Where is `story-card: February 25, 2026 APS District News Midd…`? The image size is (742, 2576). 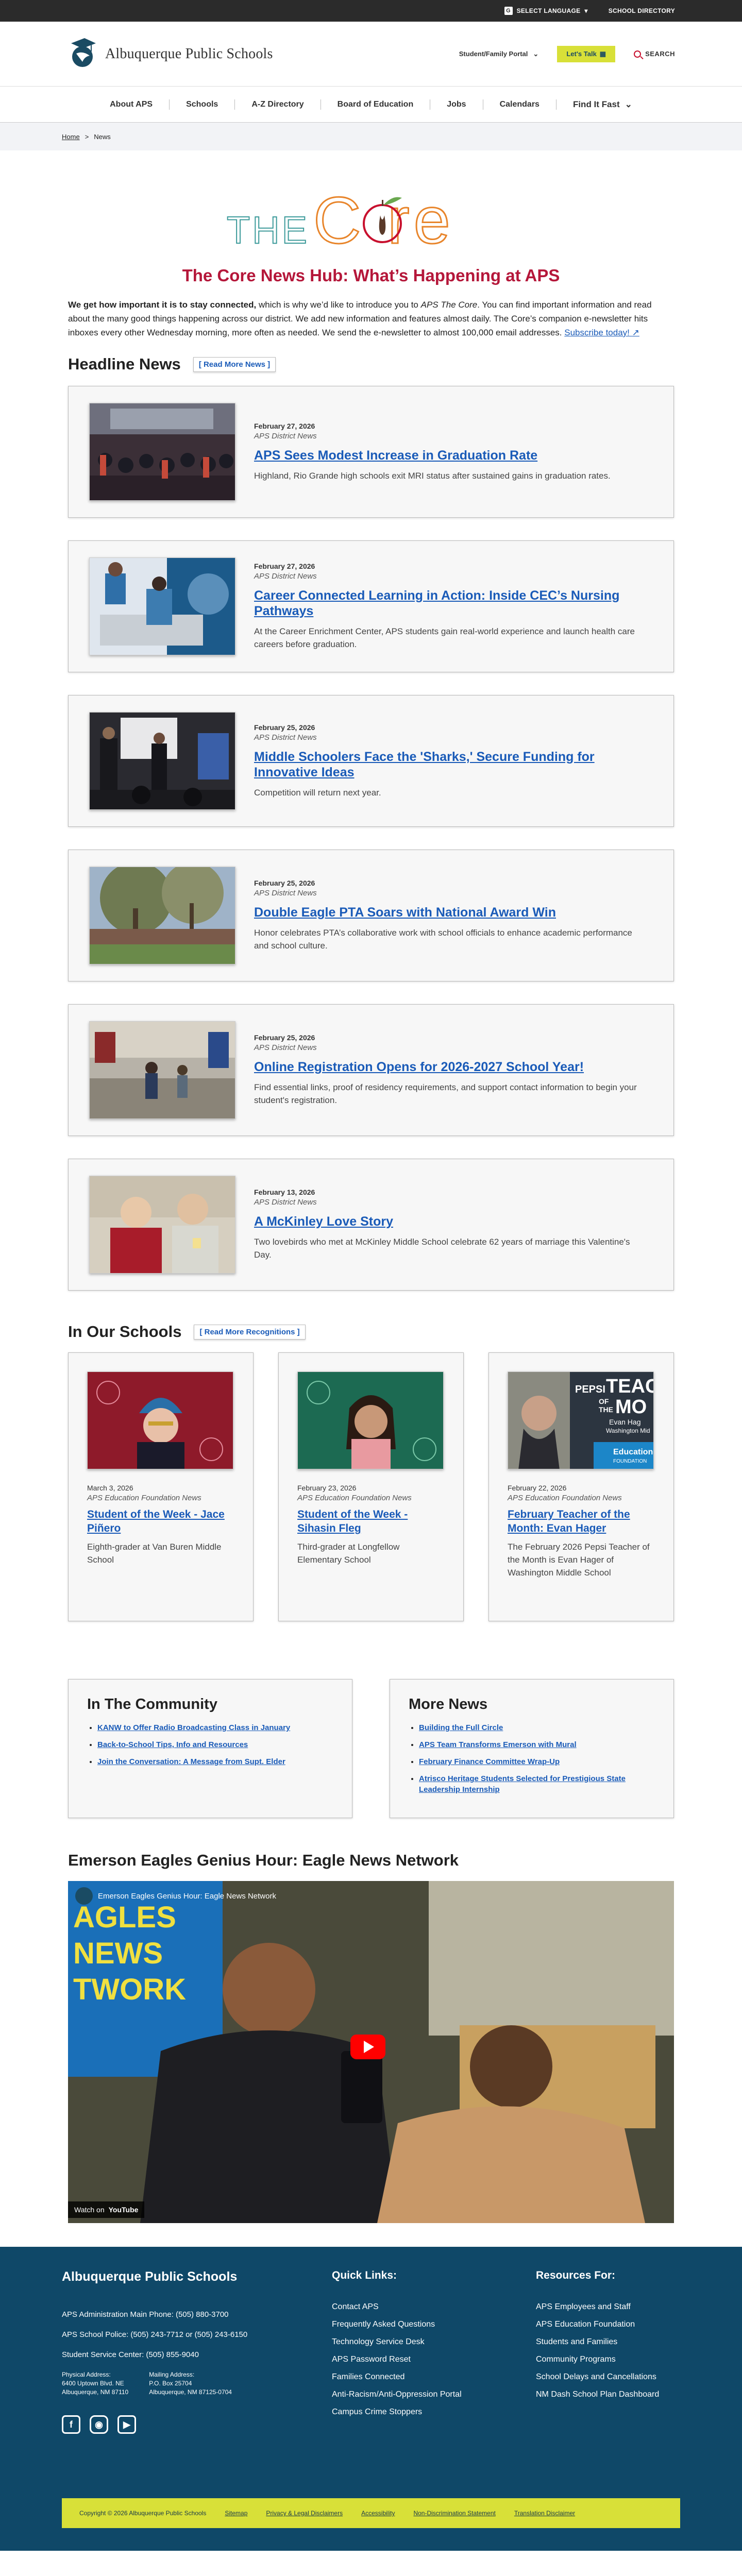
story-card: February 25, 2026 APS District News Midd… is located at coordinates (371, 761).